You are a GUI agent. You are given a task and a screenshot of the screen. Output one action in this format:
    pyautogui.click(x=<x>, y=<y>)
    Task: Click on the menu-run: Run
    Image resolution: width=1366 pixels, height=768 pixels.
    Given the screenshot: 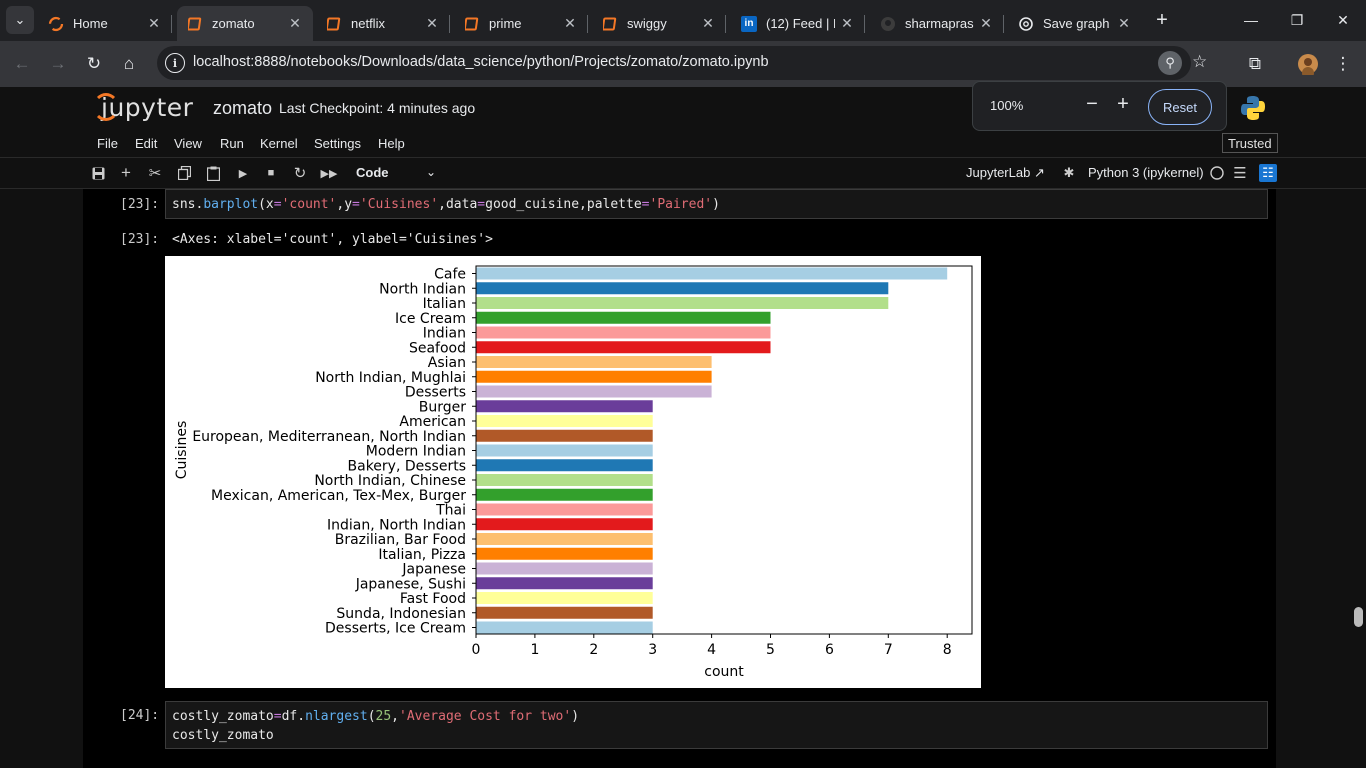 What is the action you would take?
    pyautogui.click(x=232, y=143)
    